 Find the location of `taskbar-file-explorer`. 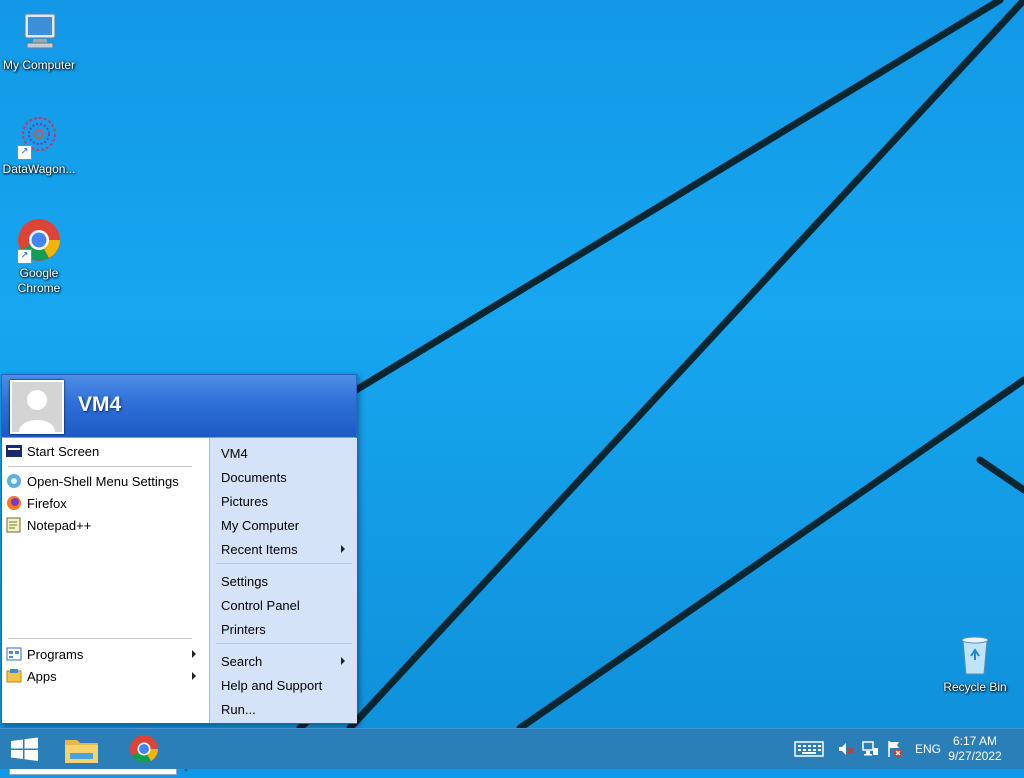

taskbar-file-explorer is located at coordinates (82, 749).